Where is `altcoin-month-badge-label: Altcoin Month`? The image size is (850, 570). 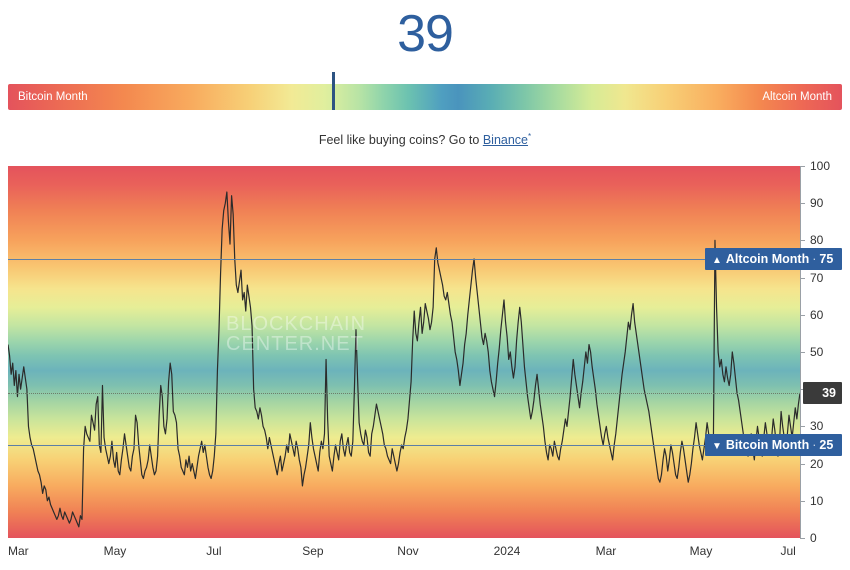 altcoin-month-badge-label: Altcoin Month is located at coordinates (767, 259).